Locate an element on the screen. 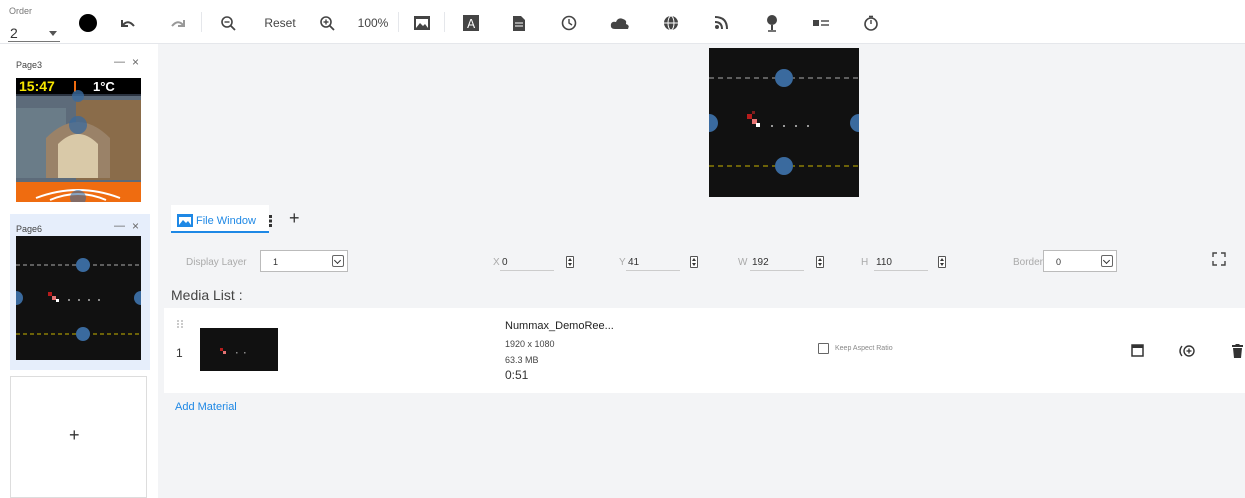 The height and width of the screenshot is (498, 1245). add-page-button: + is located at coordinates (78, 437).